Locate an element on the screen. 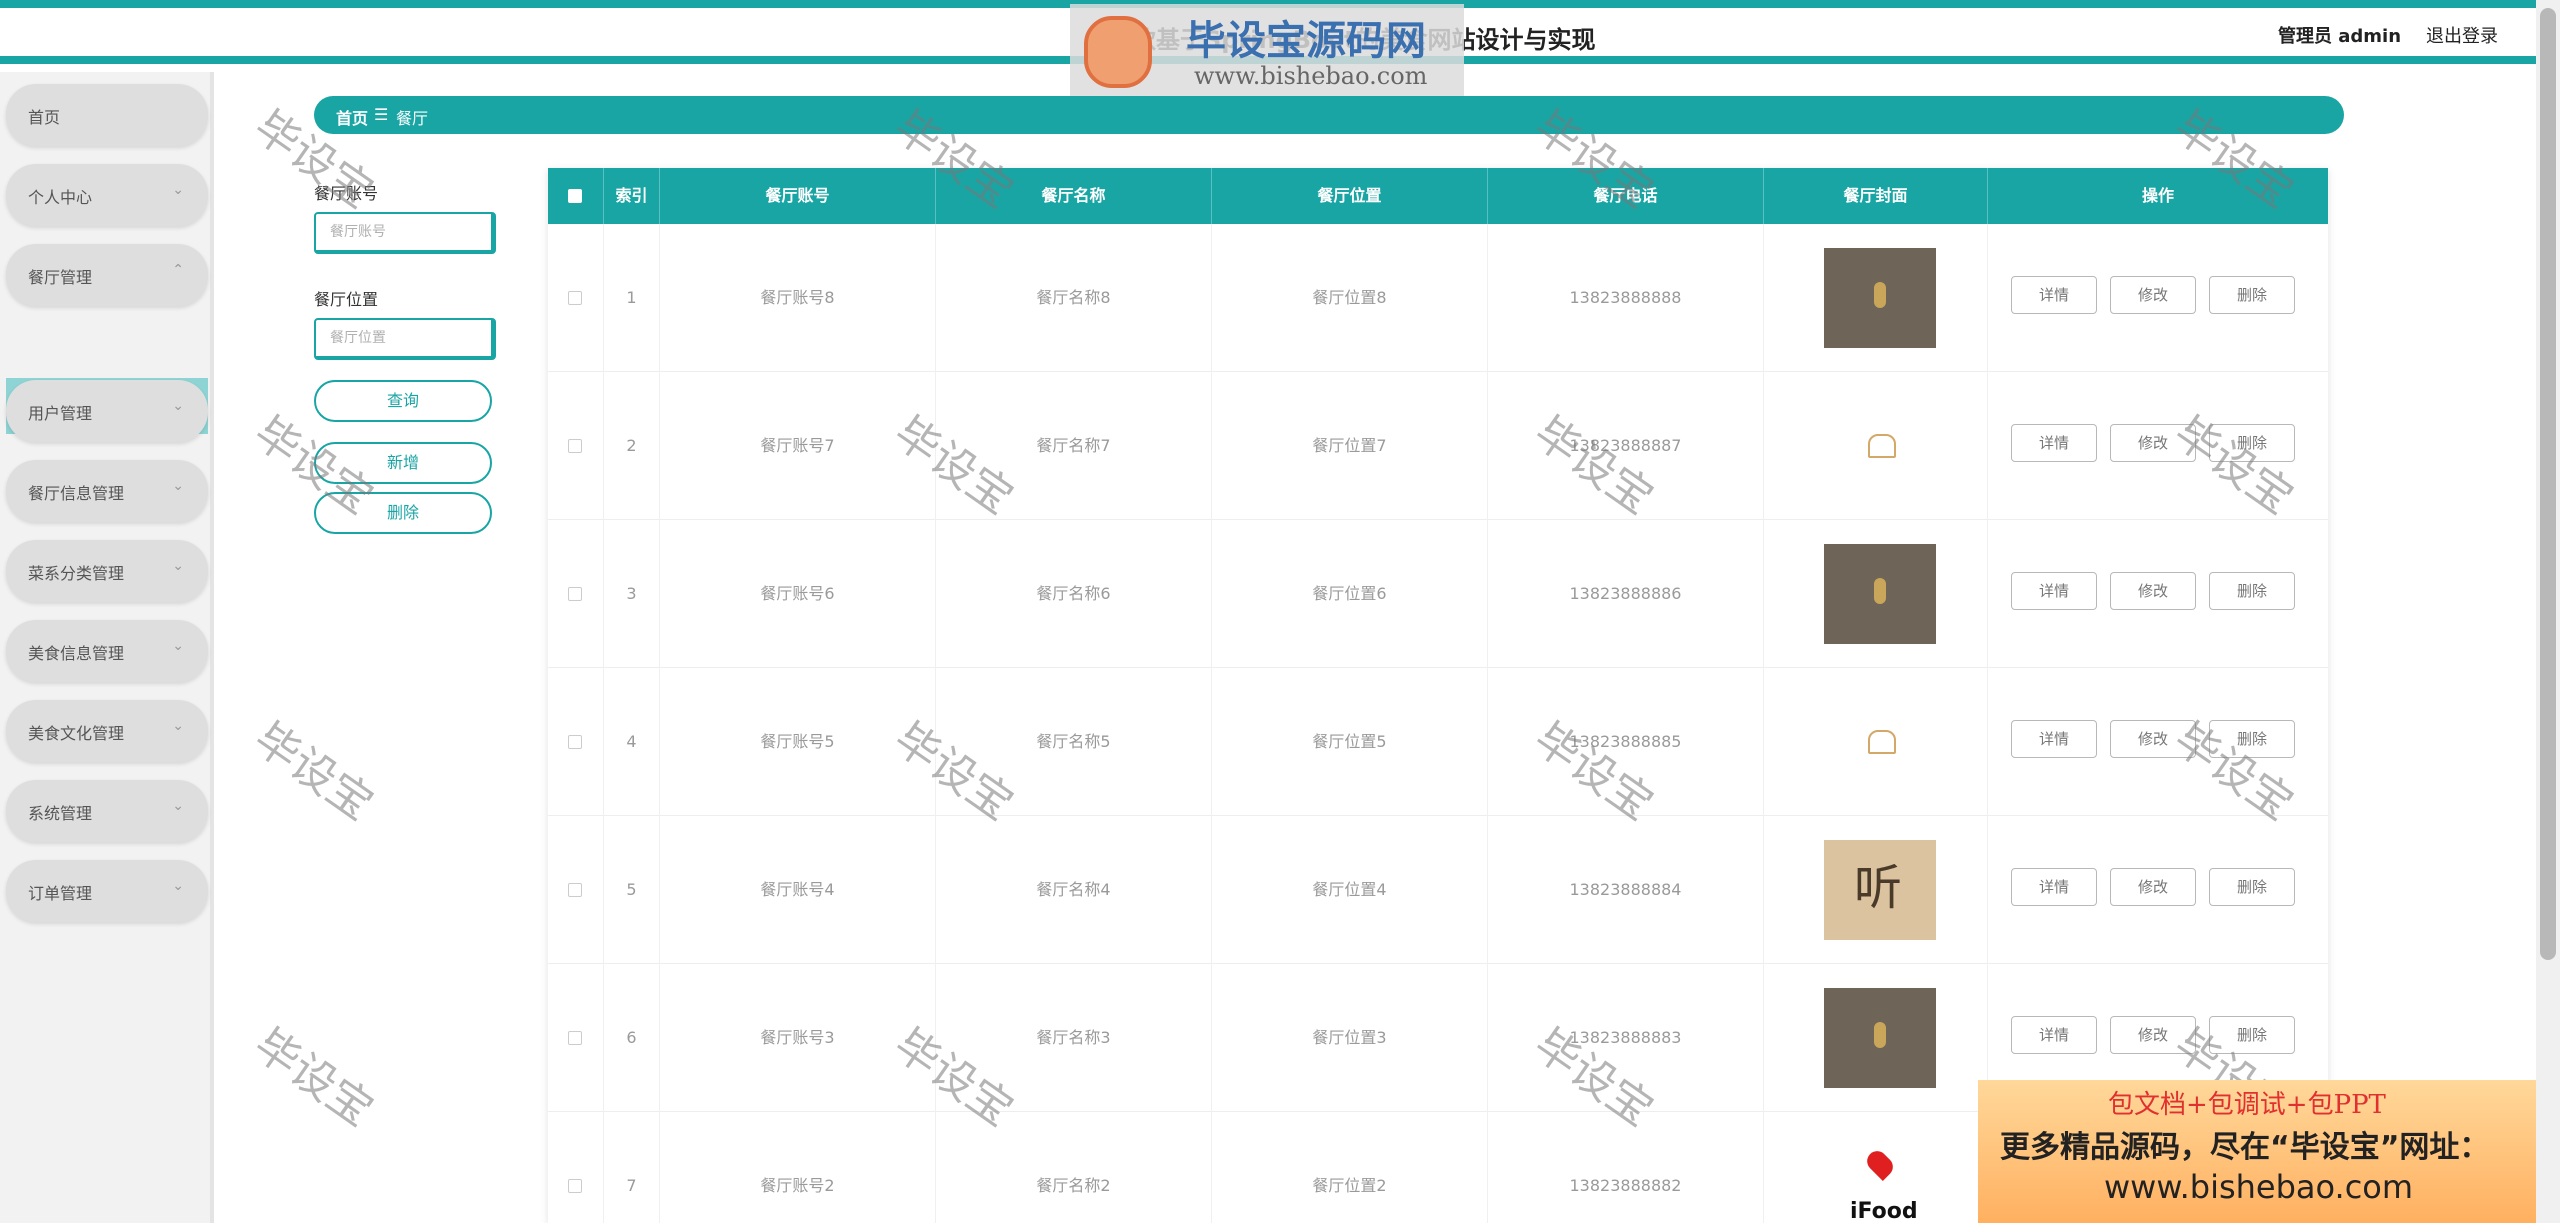 This screenshot has height=1223, width=2560. logo-url: www.bishebao.com is located at coordinates (1311, 76).